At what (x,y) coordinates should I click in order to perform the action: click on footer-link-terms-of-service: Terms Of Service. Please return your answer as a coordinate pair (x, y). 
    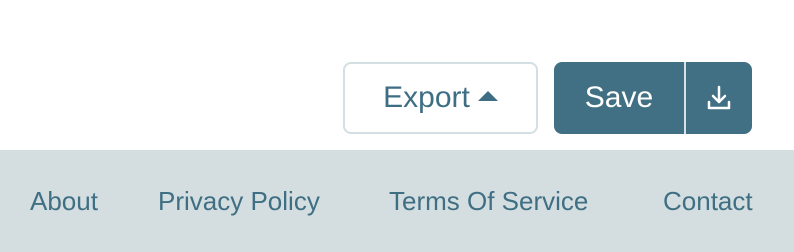
    Looking at the image, I should click on (488, 201).